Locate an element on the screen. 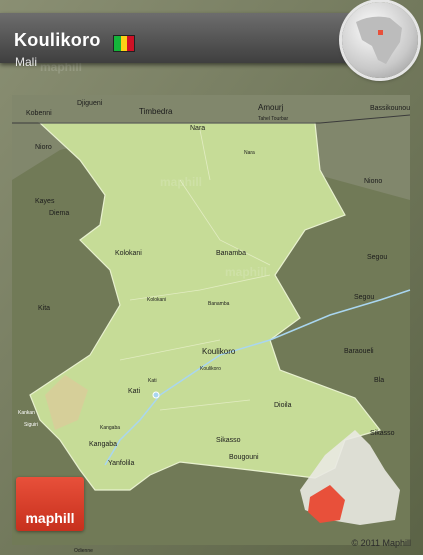 The height and width of the screenshot is (560, 423). logo-text: maphill is located at coordinates (50, 518).